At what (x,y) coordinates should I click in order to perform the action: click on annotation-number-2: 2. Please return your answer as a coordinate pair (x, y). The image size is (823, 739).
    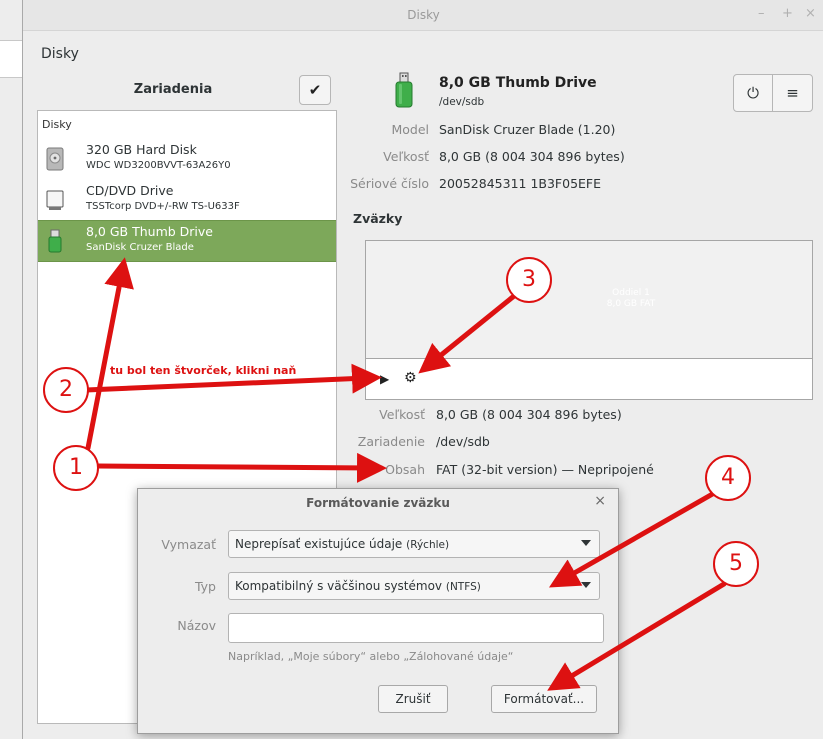
    Looking at the image, I should click on (66, 390).